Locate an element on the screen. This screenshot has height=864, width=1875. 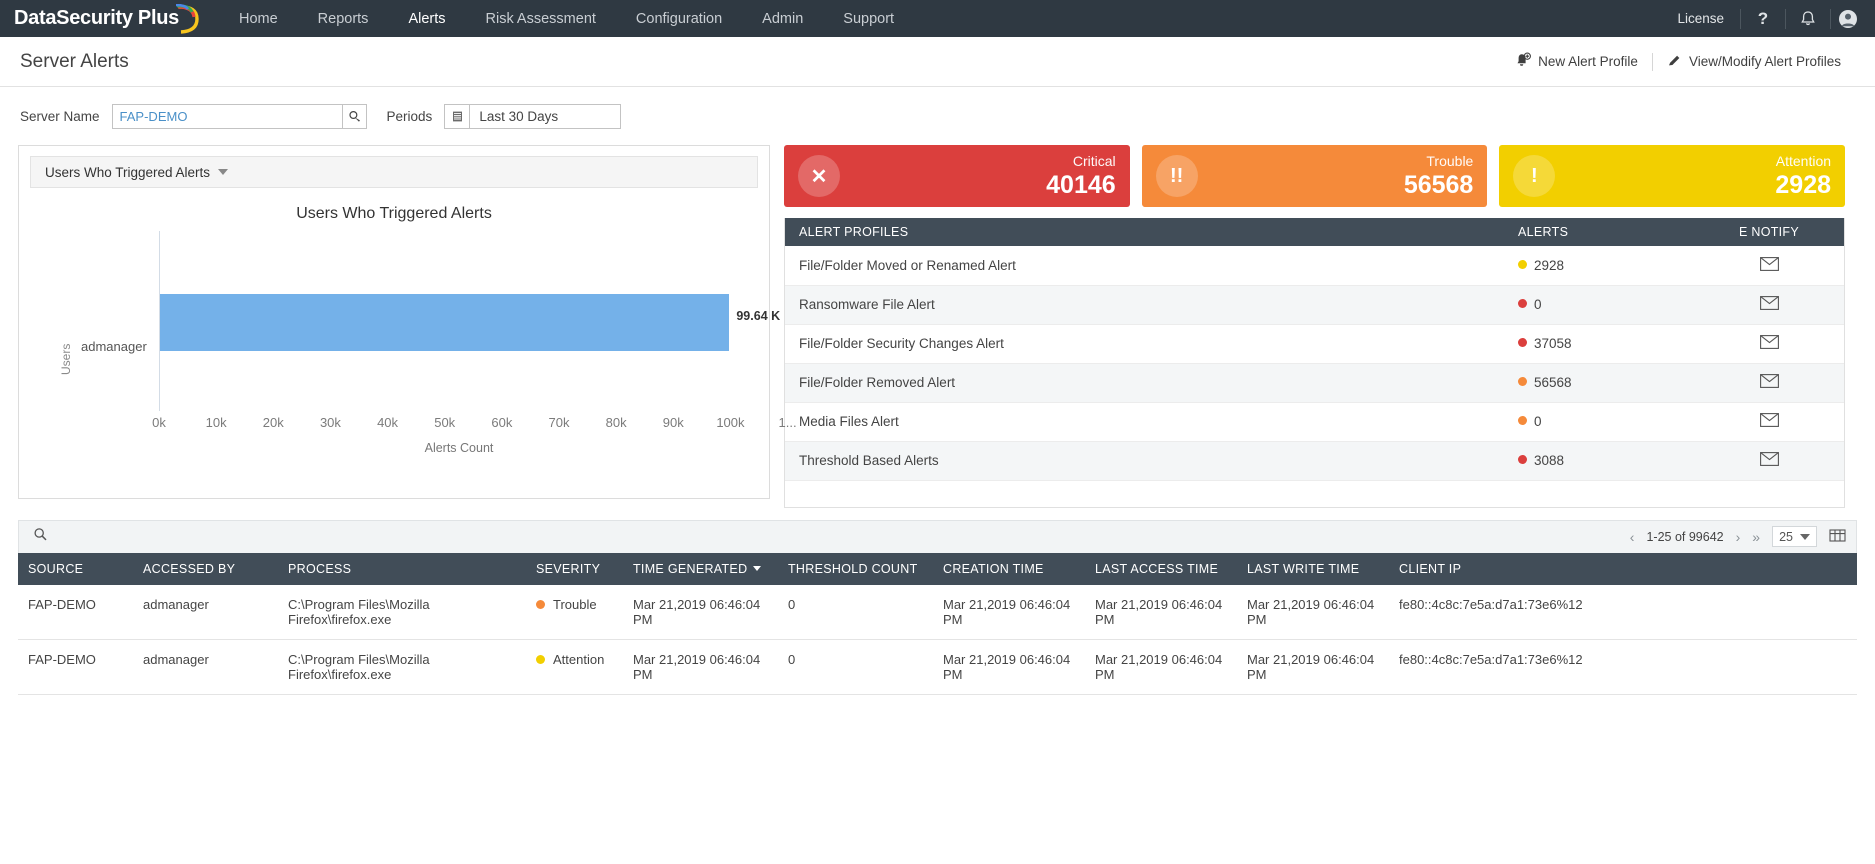
nav-item-alerts: Alerts is located at coordinates (426, 18).